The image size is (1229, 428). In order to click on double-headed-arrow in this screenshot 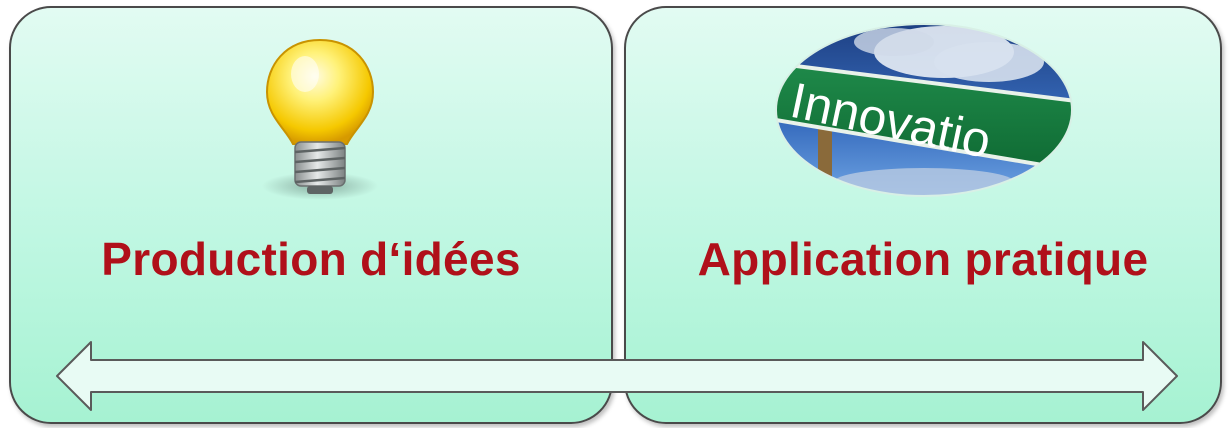, I will do `click(617, 376)`.